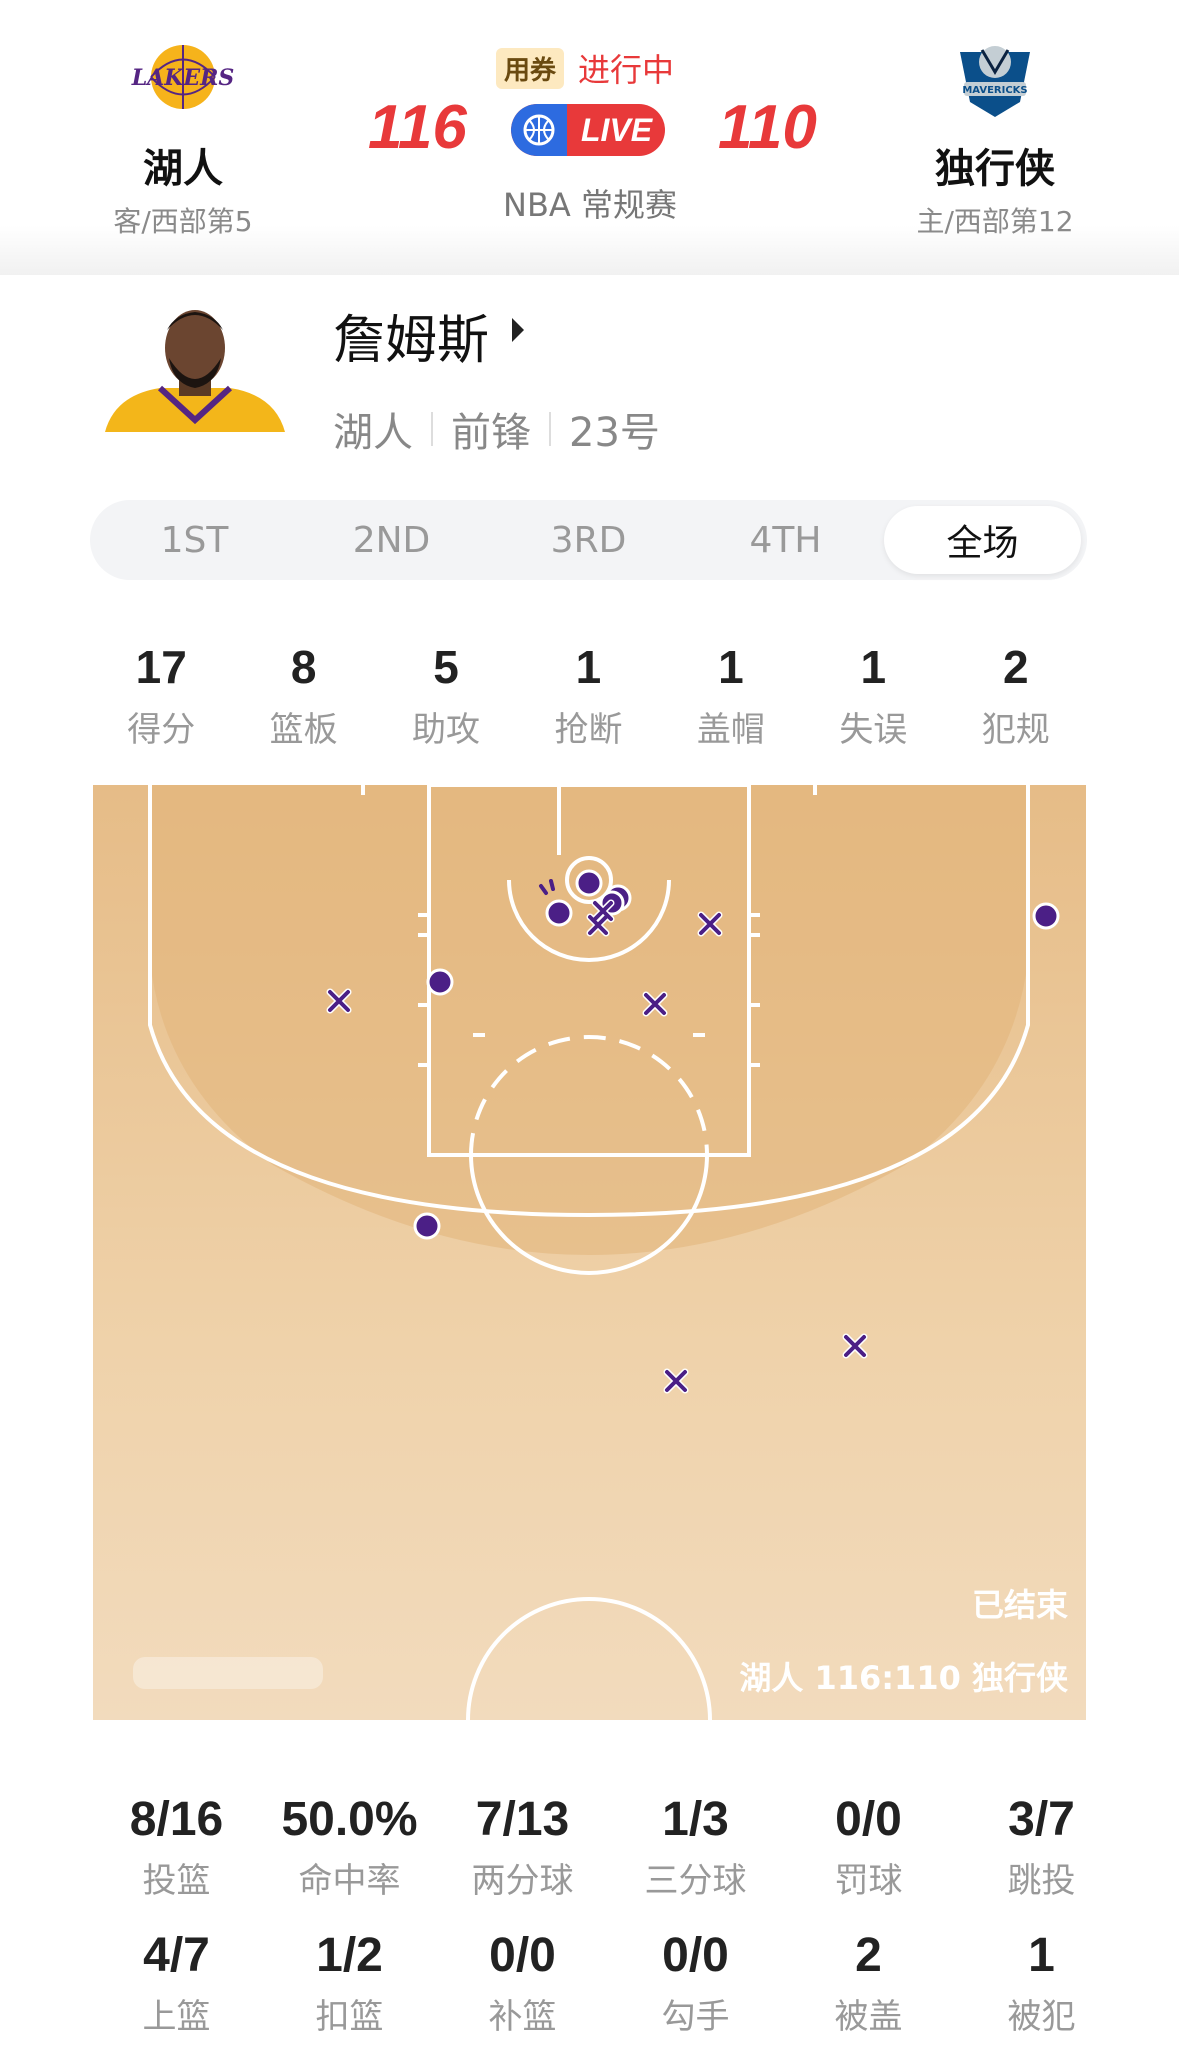 Image resolution: width=1179 pixels, height=2069 pixels. Describe the element at coordinates (161, 695) in the screenshot. I see `stat-points: 17 得分` at that location.